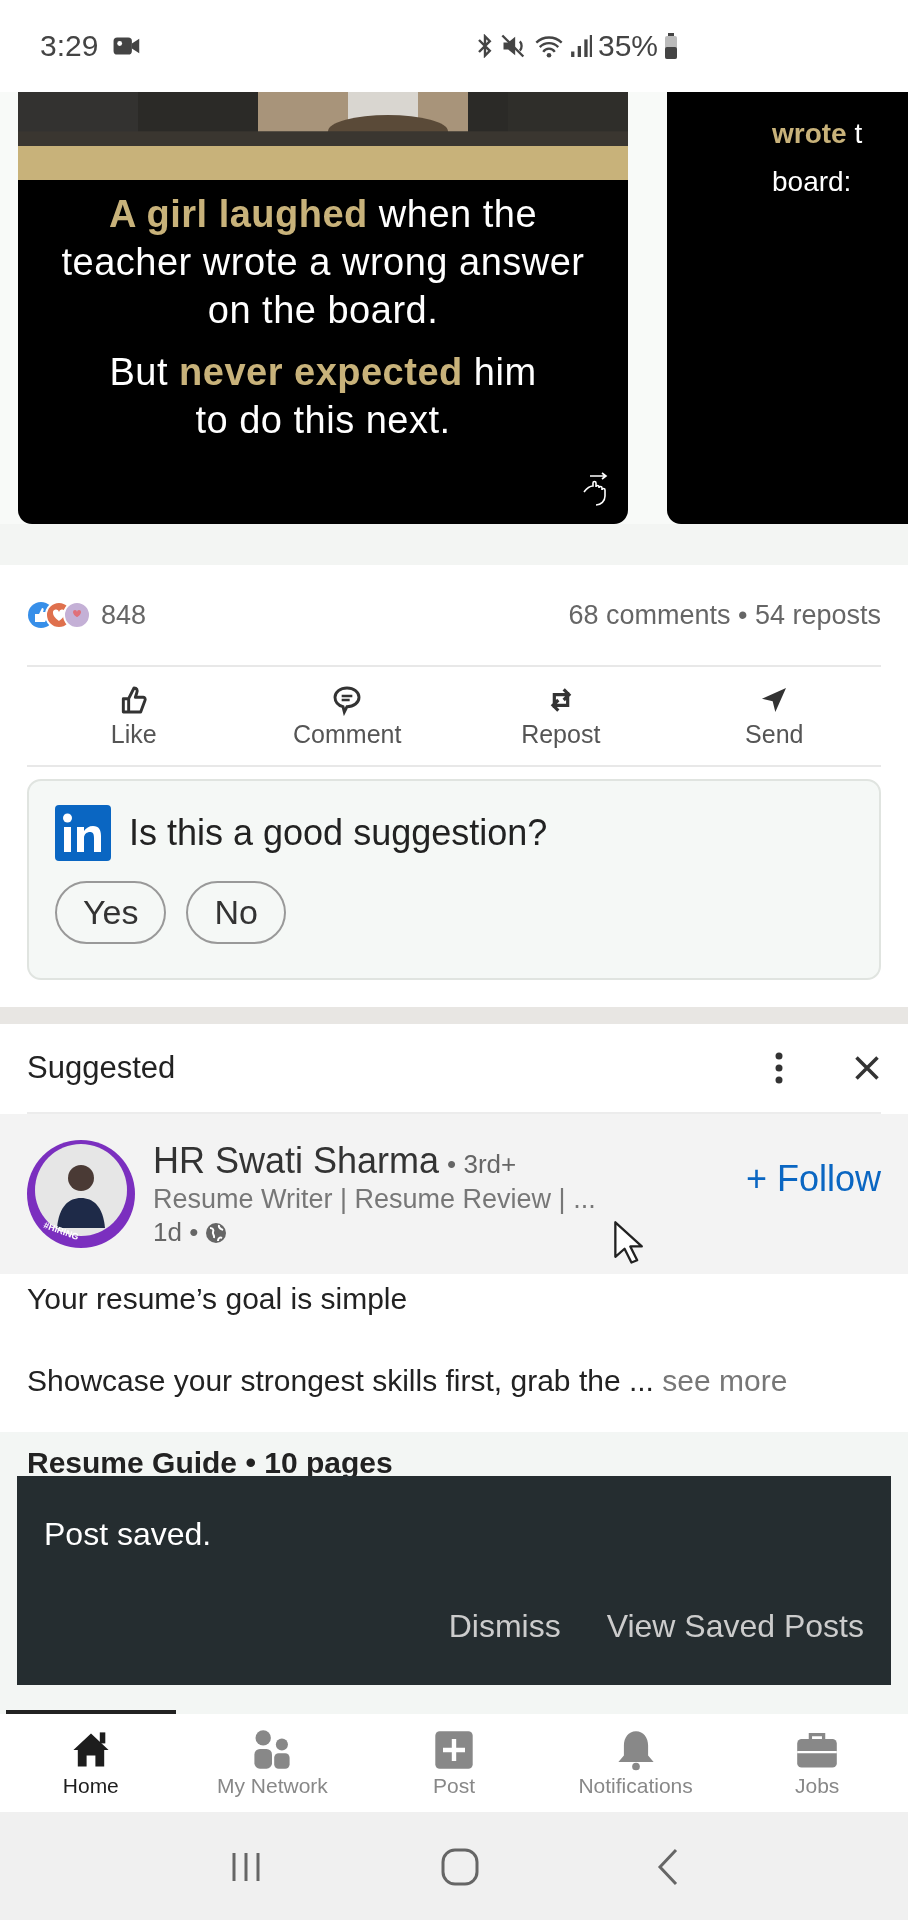 The image size is (908, 1920). What do you see at coordinates (296, 1161) in the screenshot?
I see `author-name: HR Swati Sharma` at bounding box center [296, 1161].